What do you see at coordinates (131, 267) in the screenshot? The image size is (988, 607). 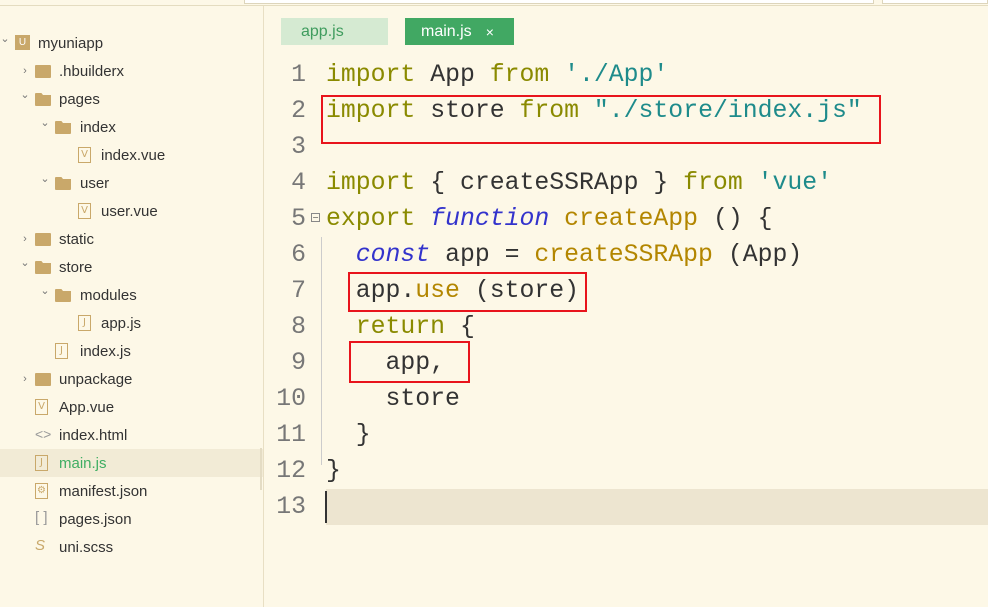 I see `tree-item: ⌄ store` at bounding box center [131, 267].